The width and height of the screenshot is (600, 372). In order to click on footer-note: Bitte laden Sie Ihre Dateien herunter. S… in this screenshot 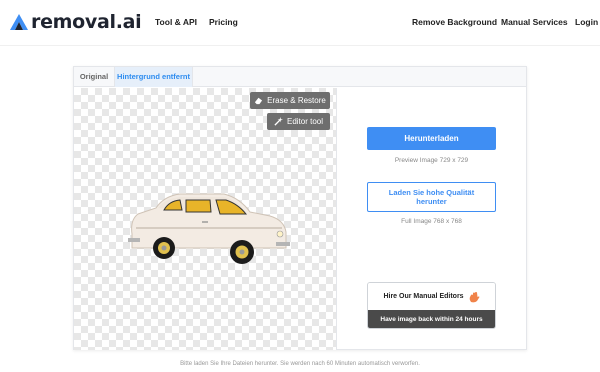, I will do `click(300, 364)`.